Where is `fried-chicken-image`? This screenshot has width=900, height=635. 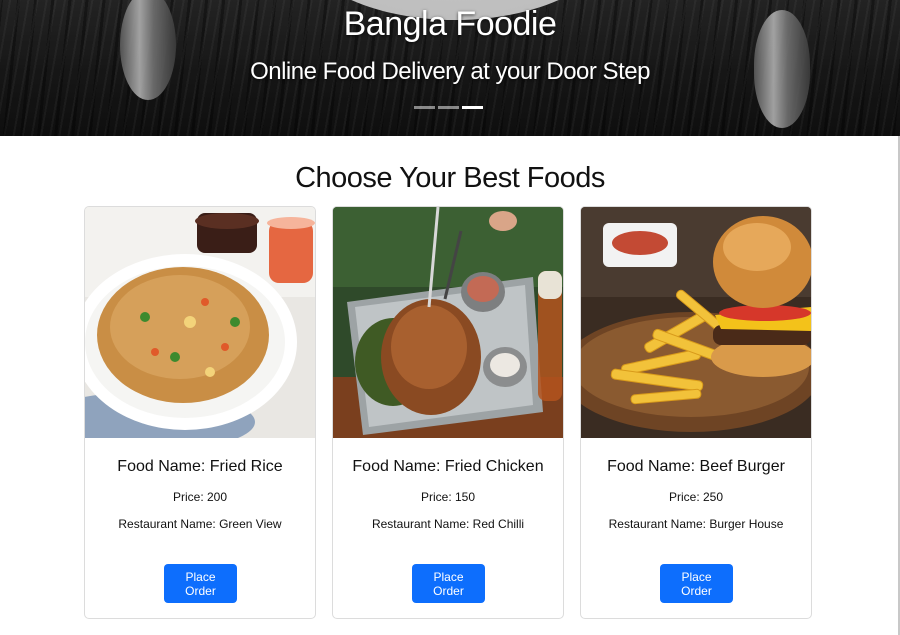 fried-chicken-image is located at coordinates (448, 322).